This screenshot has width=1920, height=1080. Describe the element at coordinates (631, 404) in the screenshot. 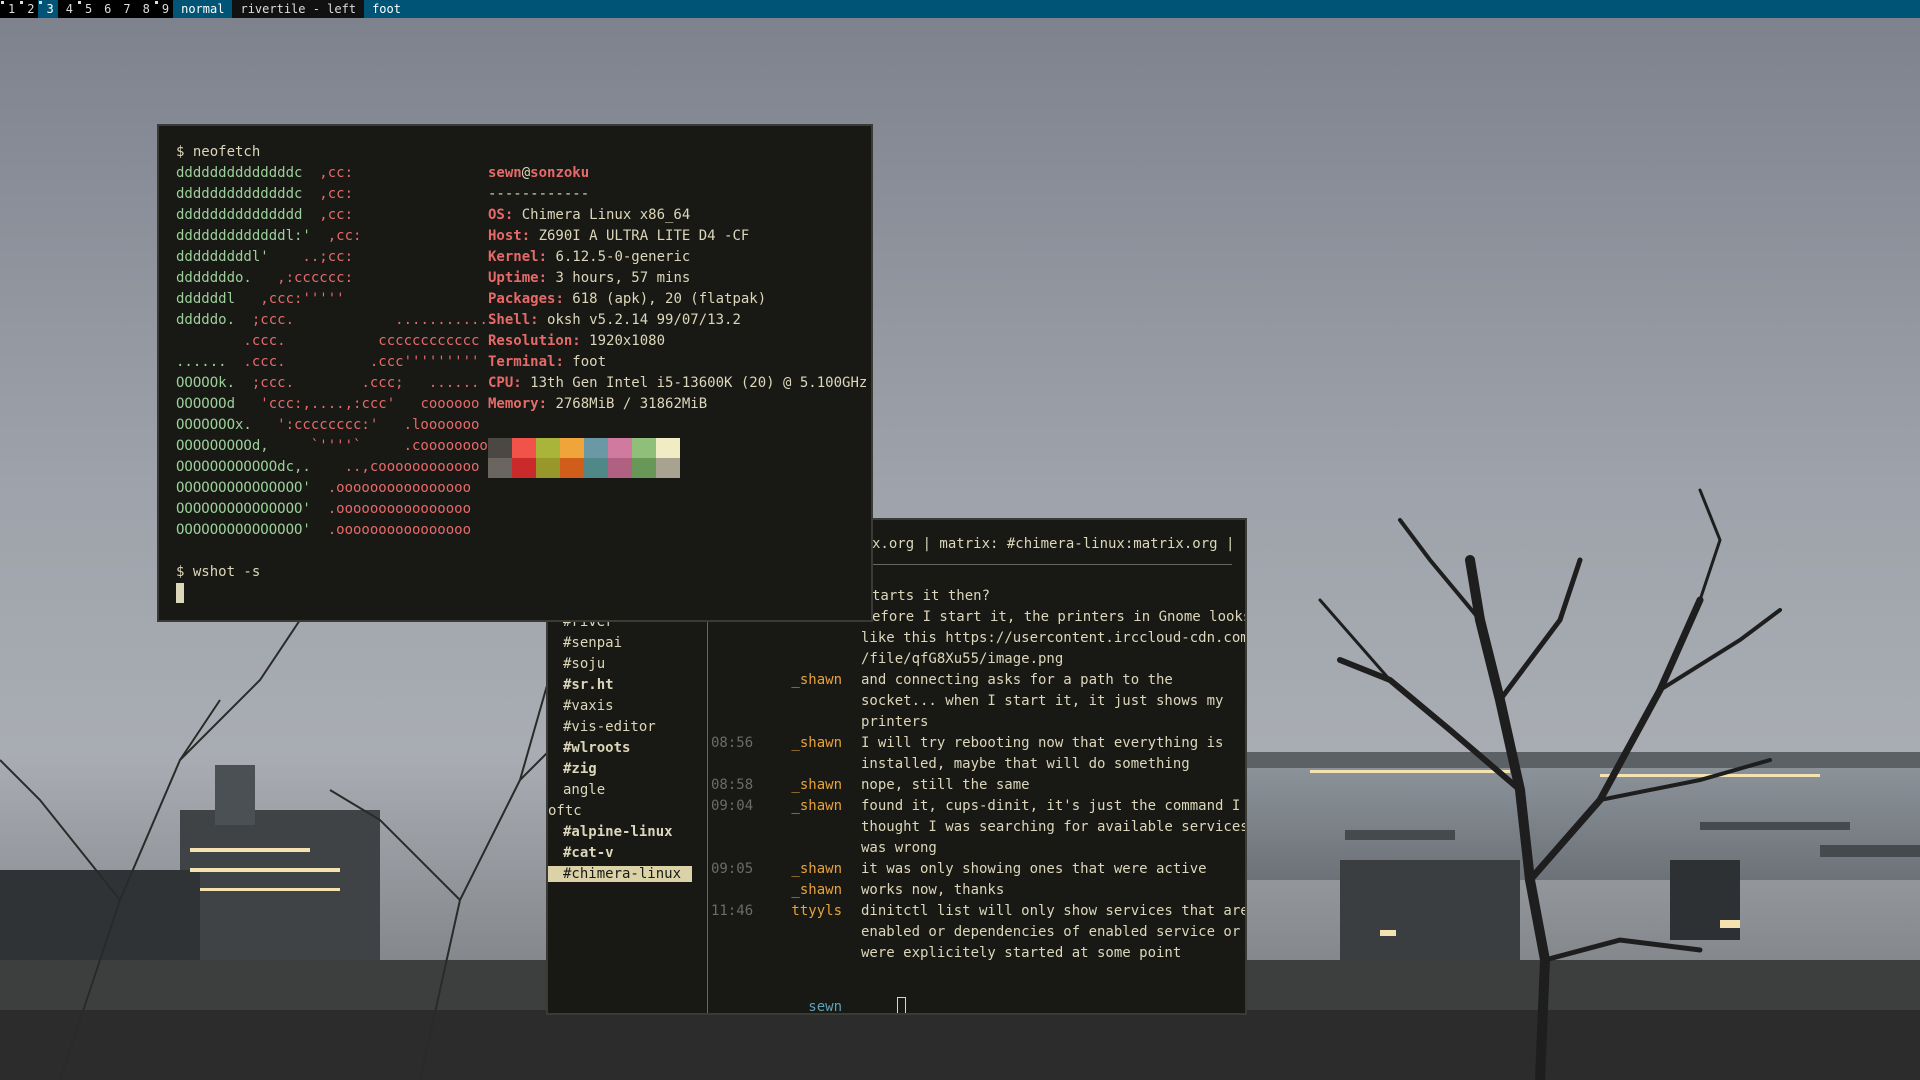

I see `info-value: 2768MiB / 31862MiB` at that location.